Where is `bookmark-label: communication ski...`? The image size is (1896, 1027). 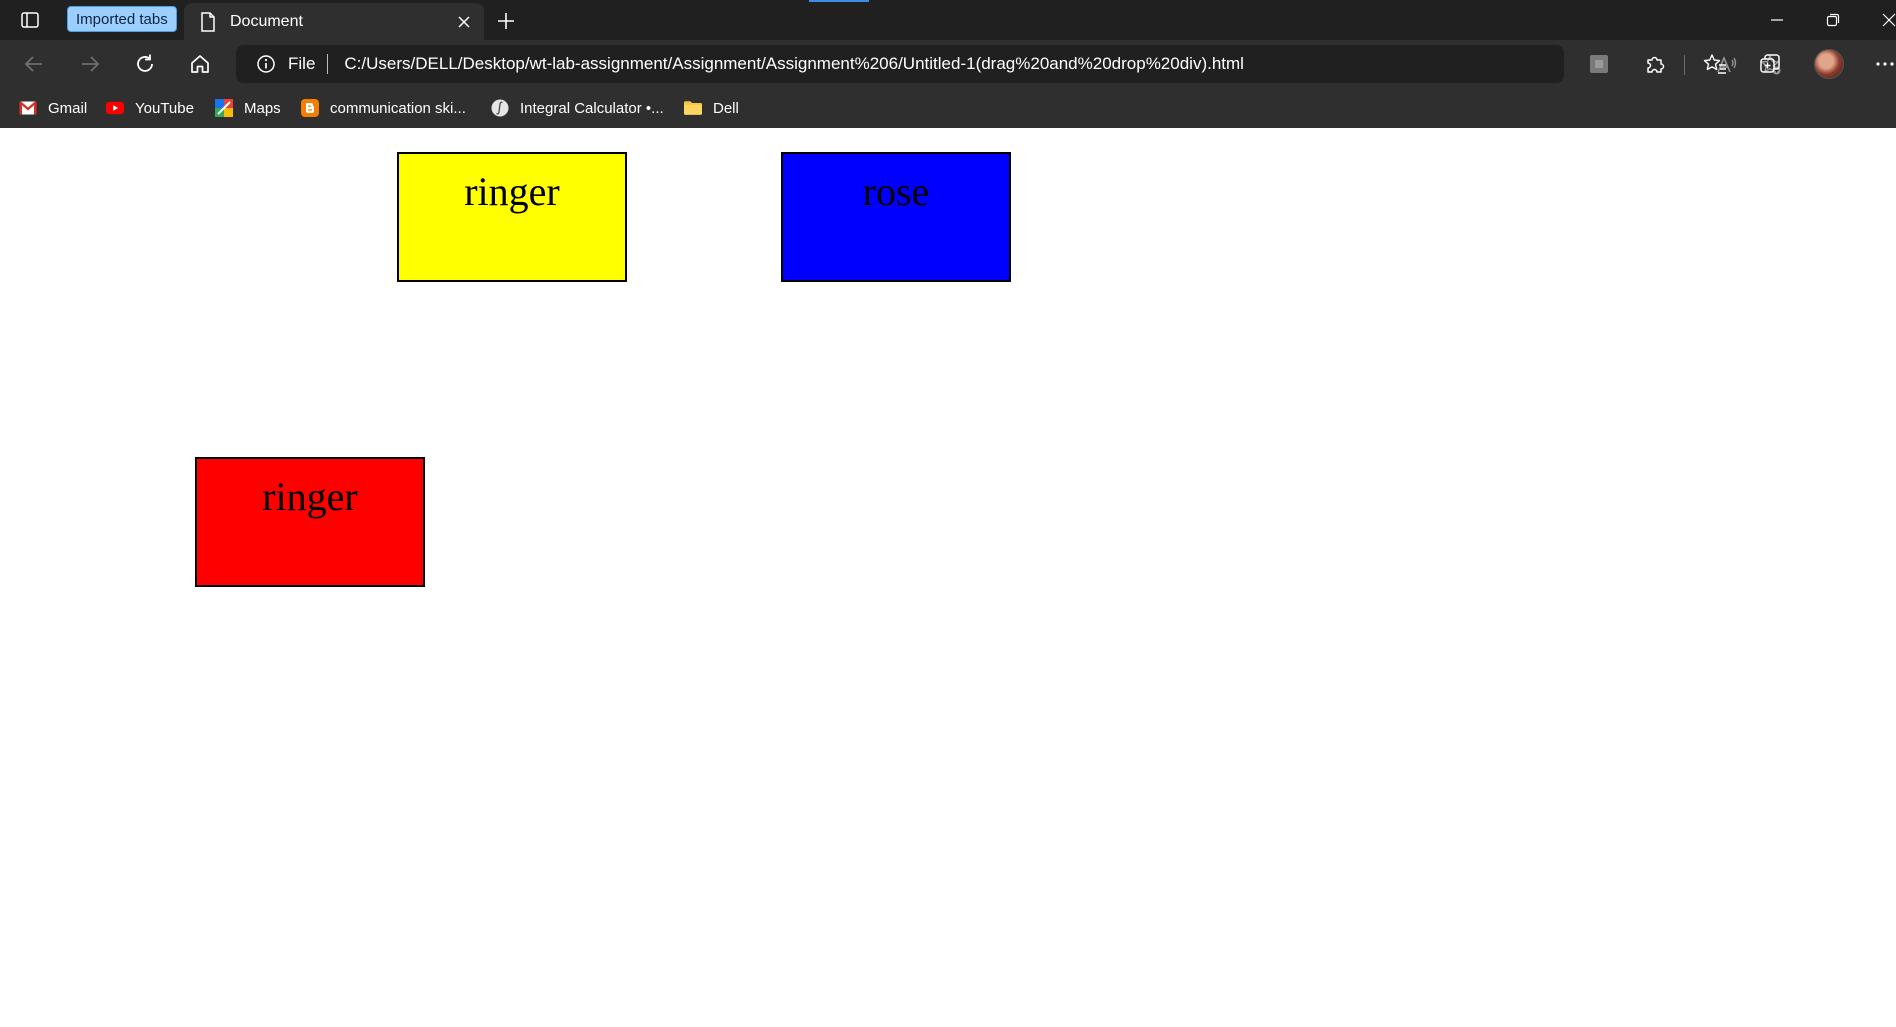
bookmark-label: communication ski... is located at coordinates (398, 108).